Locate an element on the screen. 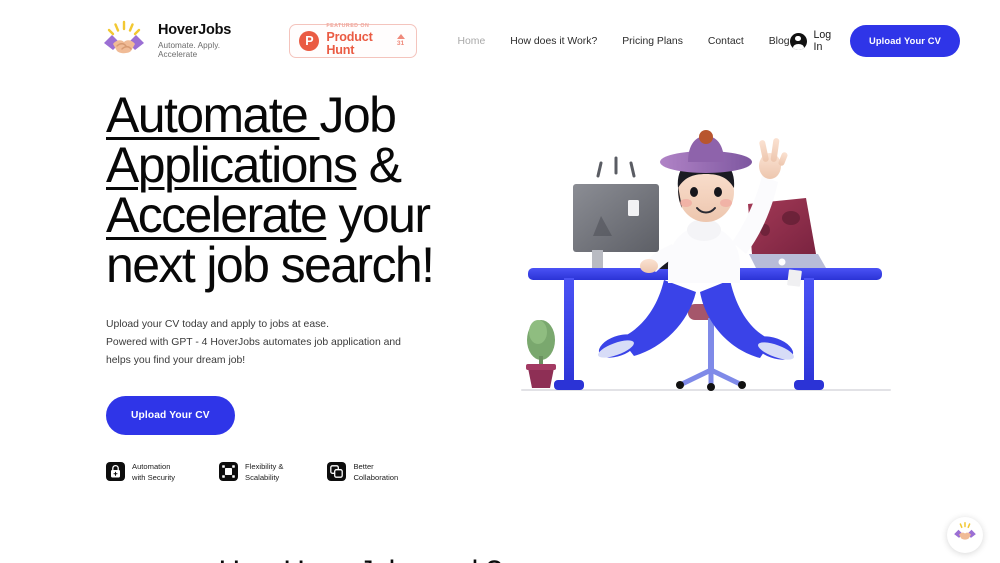 Image resolution: width=1000 pixels, height=563 pixels. headline-word-automate: Automate is located at coordinates (213, 115).